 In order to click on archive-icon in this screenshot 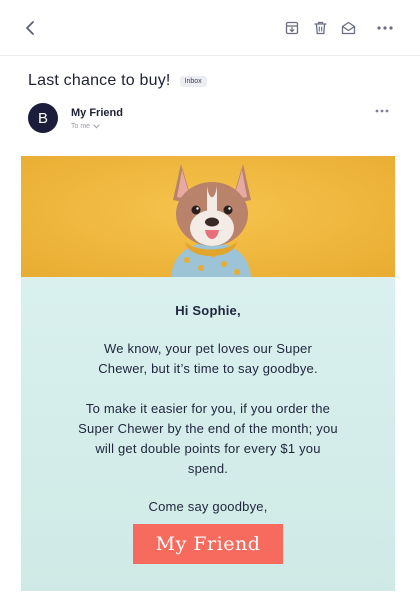, I will do `click(292, 28)`.